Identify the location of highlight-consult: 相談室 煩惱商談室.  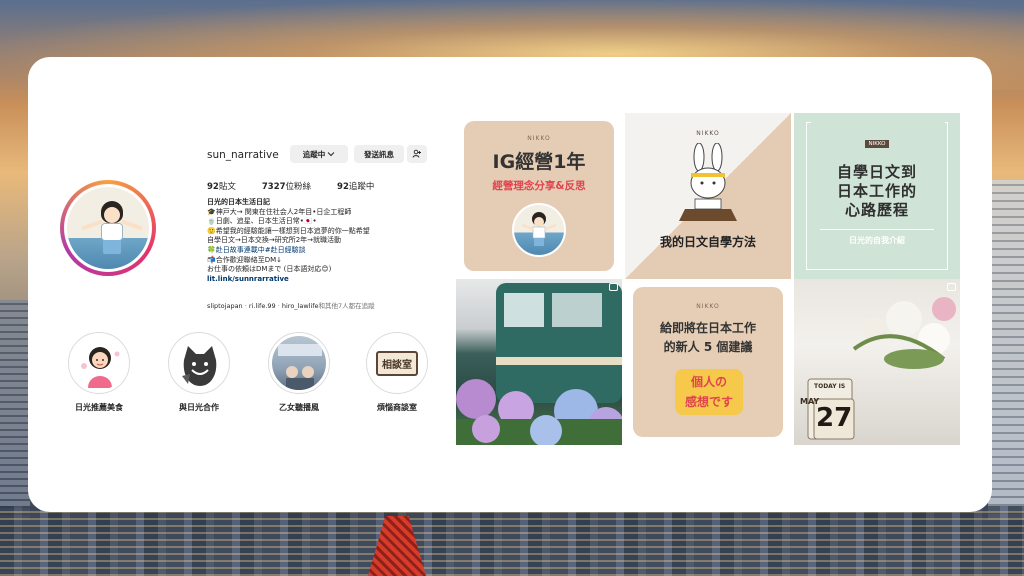
(397, 372).